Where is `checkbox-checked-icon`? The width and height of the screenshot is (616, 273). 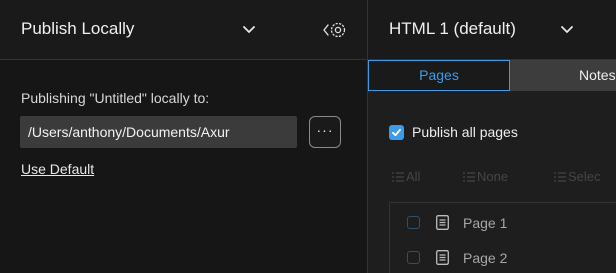 checkbox-checked-icon is located at coordinates (396, 132).